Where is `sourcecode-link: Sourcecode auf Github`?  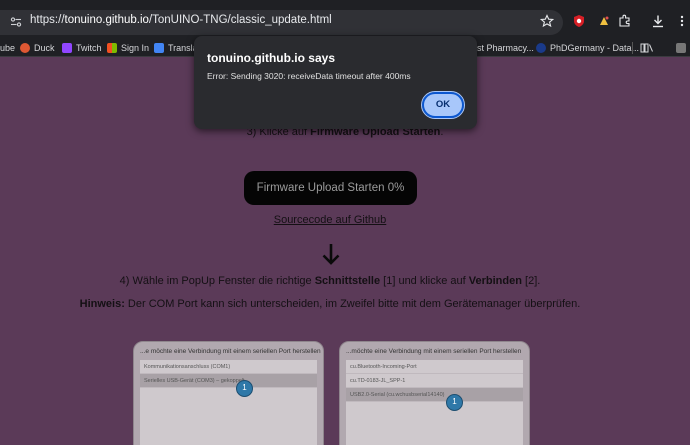
sourcecode-link: Sourcecode auf Github is located at coordinates (330, 220).